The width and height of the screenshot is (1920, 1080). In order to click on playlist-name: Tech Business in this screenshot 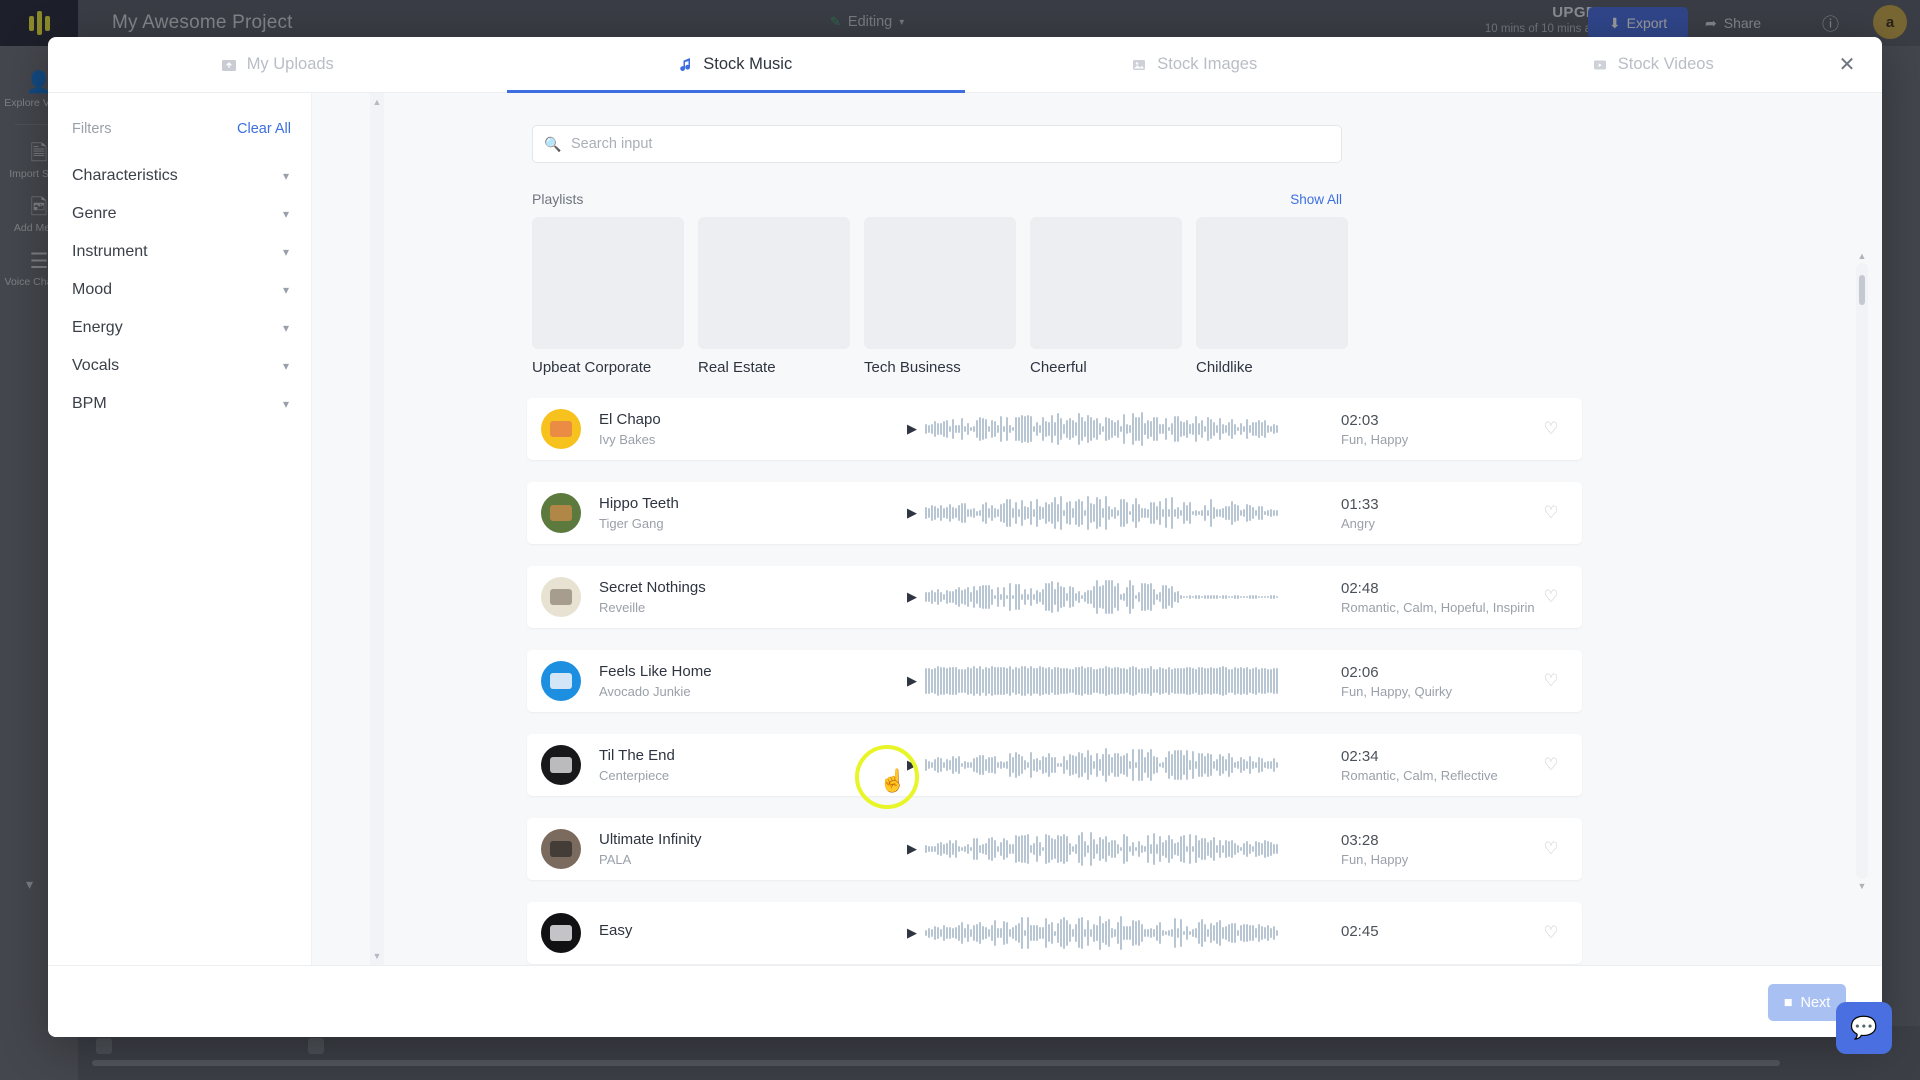, I will do `click(912, 367)`.